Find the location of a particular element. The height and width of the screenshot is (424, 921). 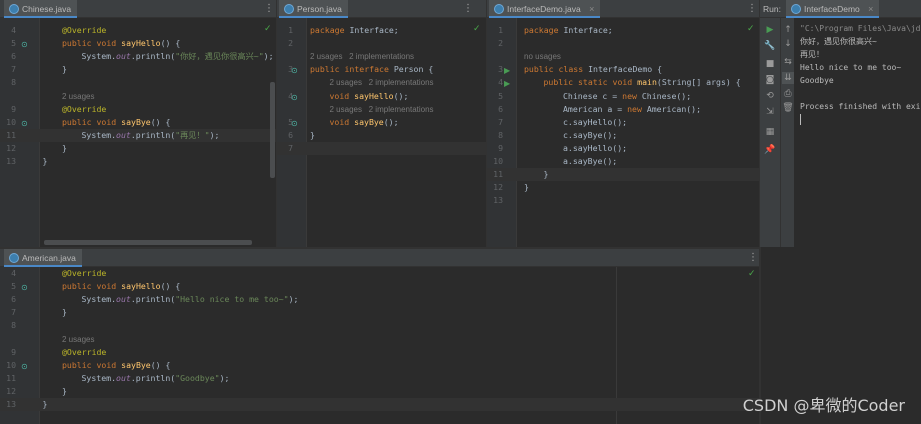

arrow-up-icon: ↑ is located at coordinates (788, 30).